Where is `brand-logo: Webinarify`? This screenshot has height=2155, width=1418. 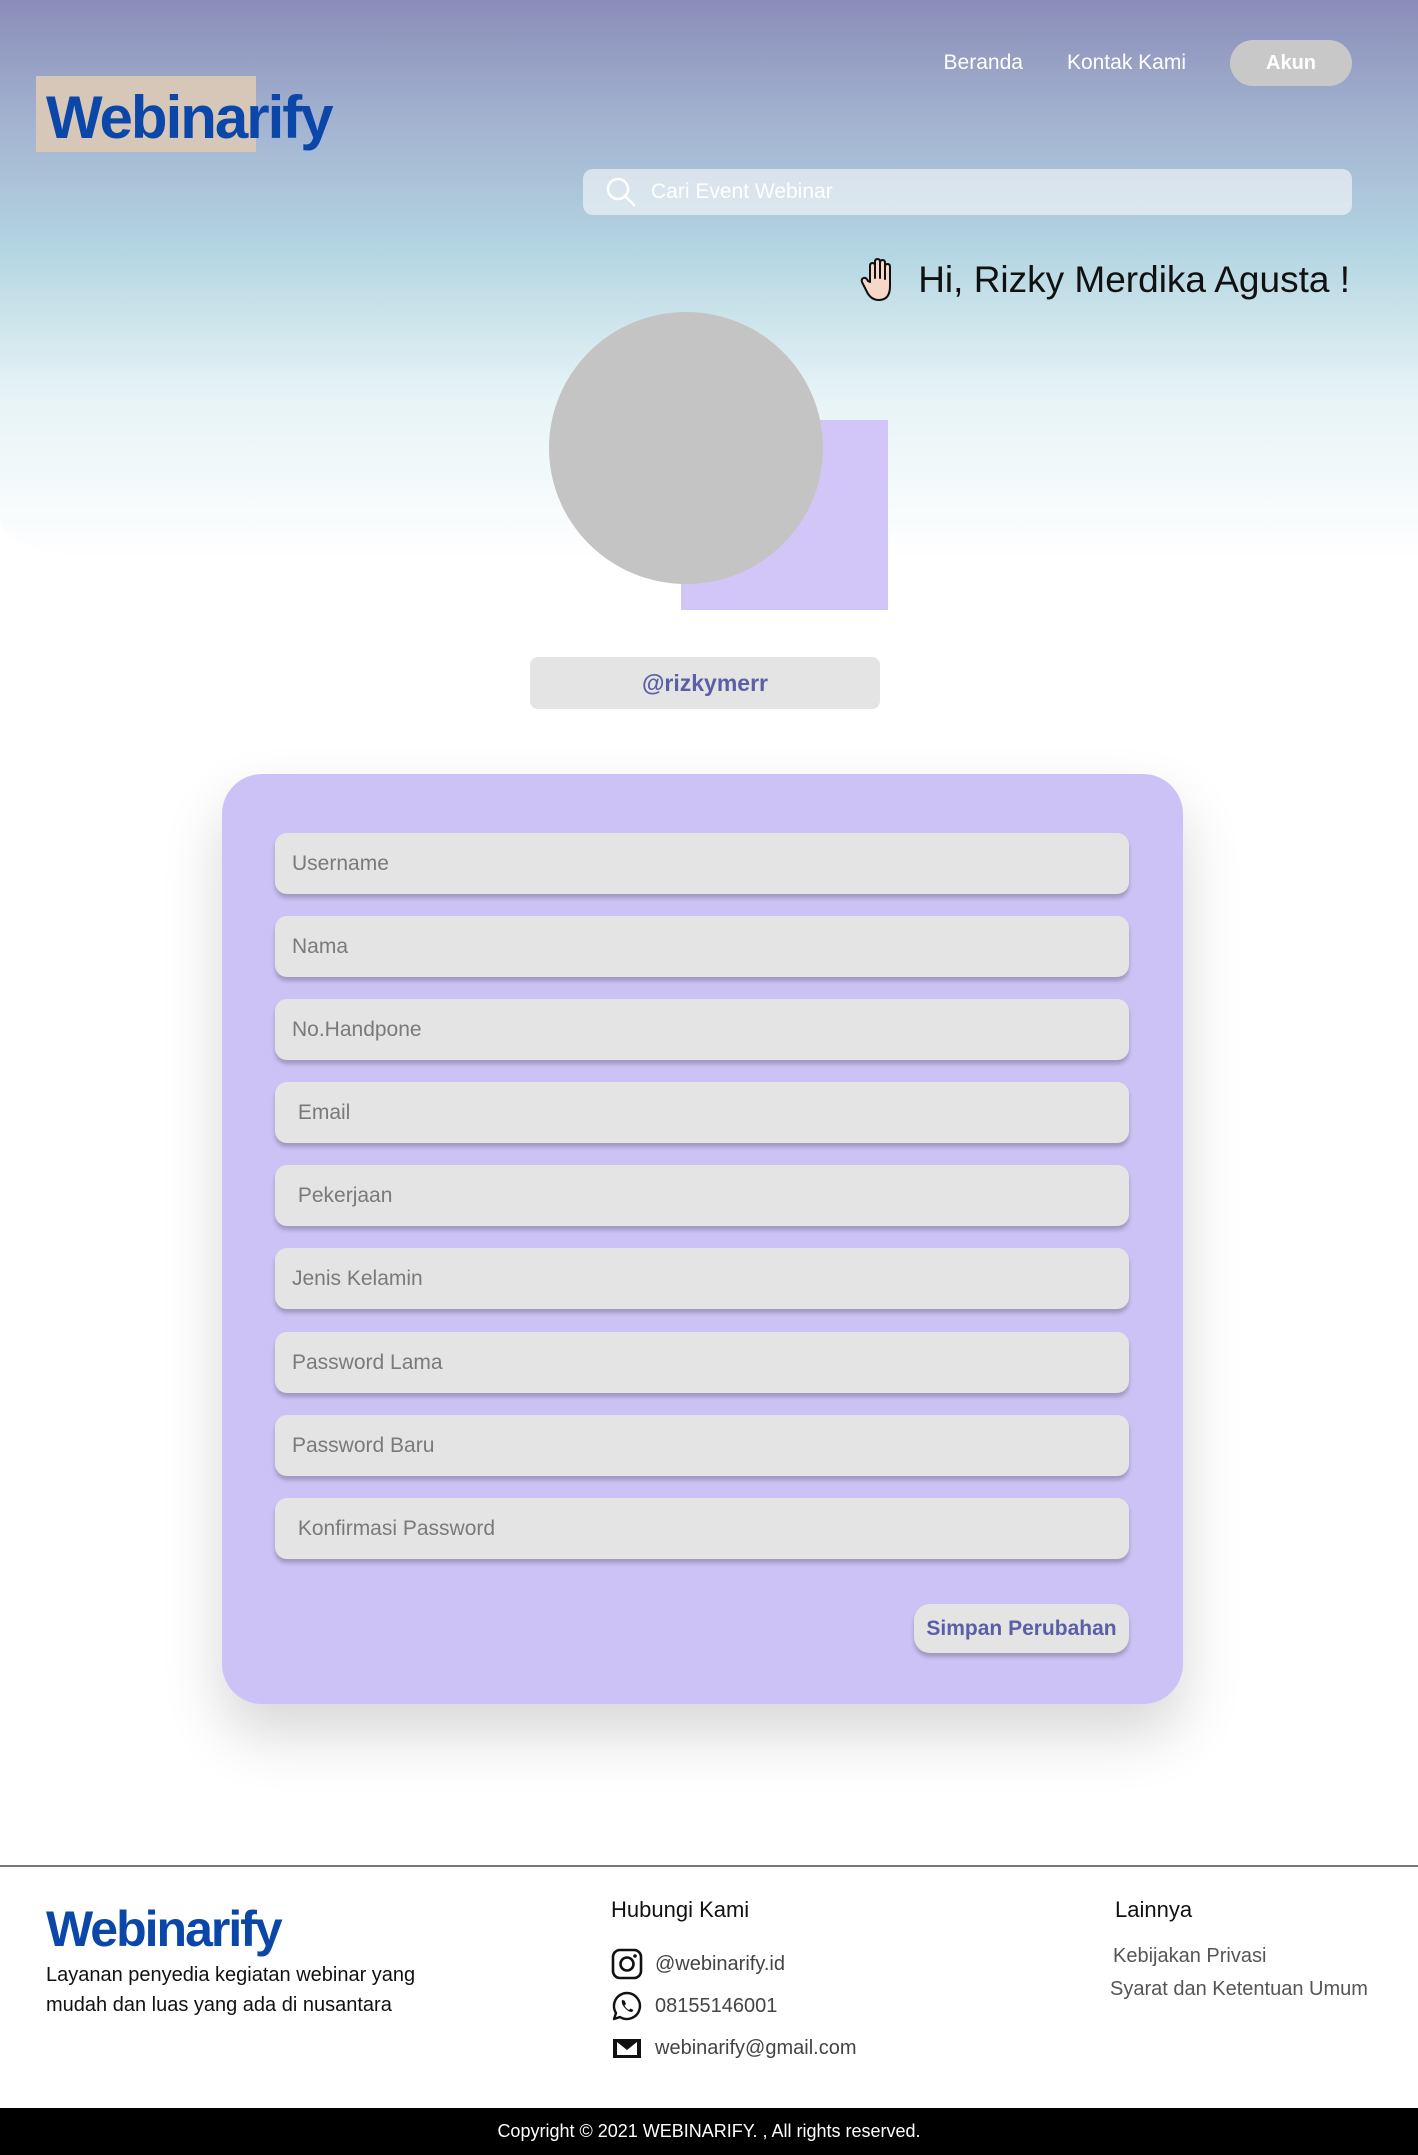
brand-logo: Webinarify is located at coordinates (190, 118).